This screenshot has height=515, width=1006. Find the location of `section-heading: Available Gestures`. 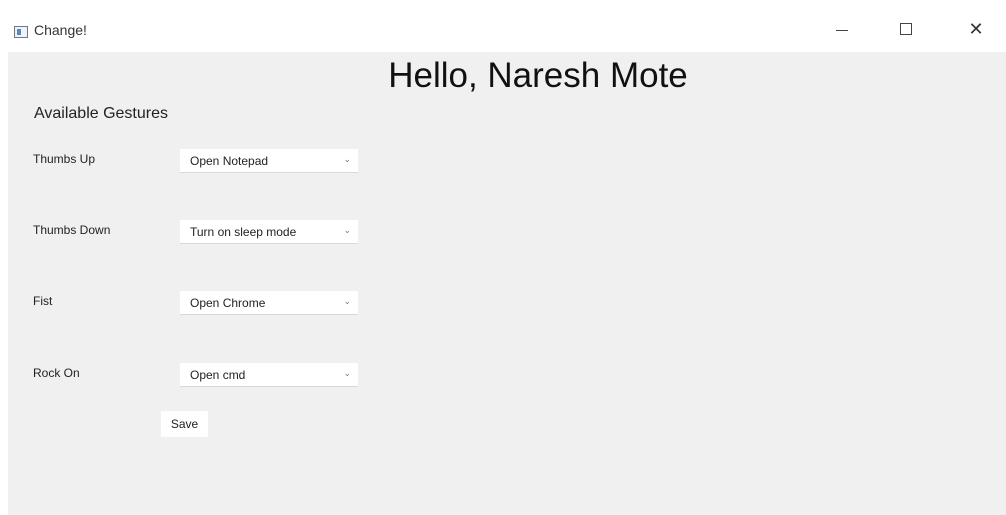

section-heading: Available Gestures is located at coordinates (101, 113).